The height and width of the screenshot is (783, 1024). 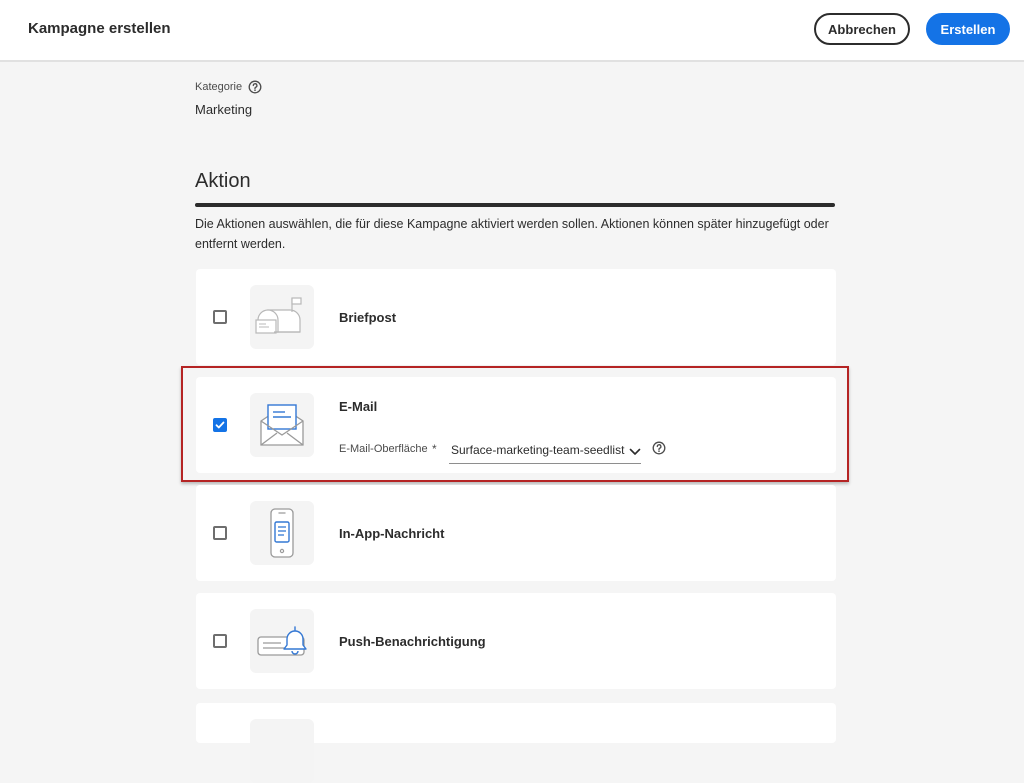 What do you see at coordinates (434, 449) in the screenshot?
I see `required-indicator: *` at bounding box center [434, 449].